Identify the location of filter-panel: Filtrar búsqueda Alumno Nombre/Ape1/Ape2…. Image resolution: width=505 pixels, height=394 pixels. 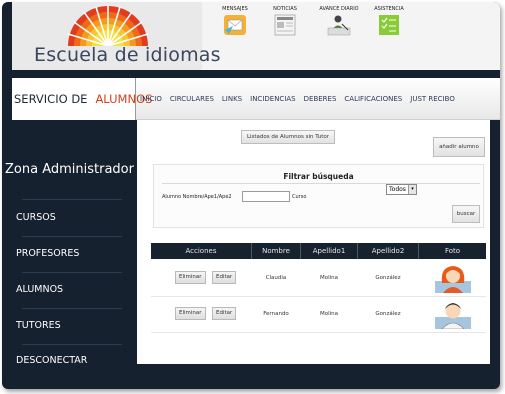
(318, 196).